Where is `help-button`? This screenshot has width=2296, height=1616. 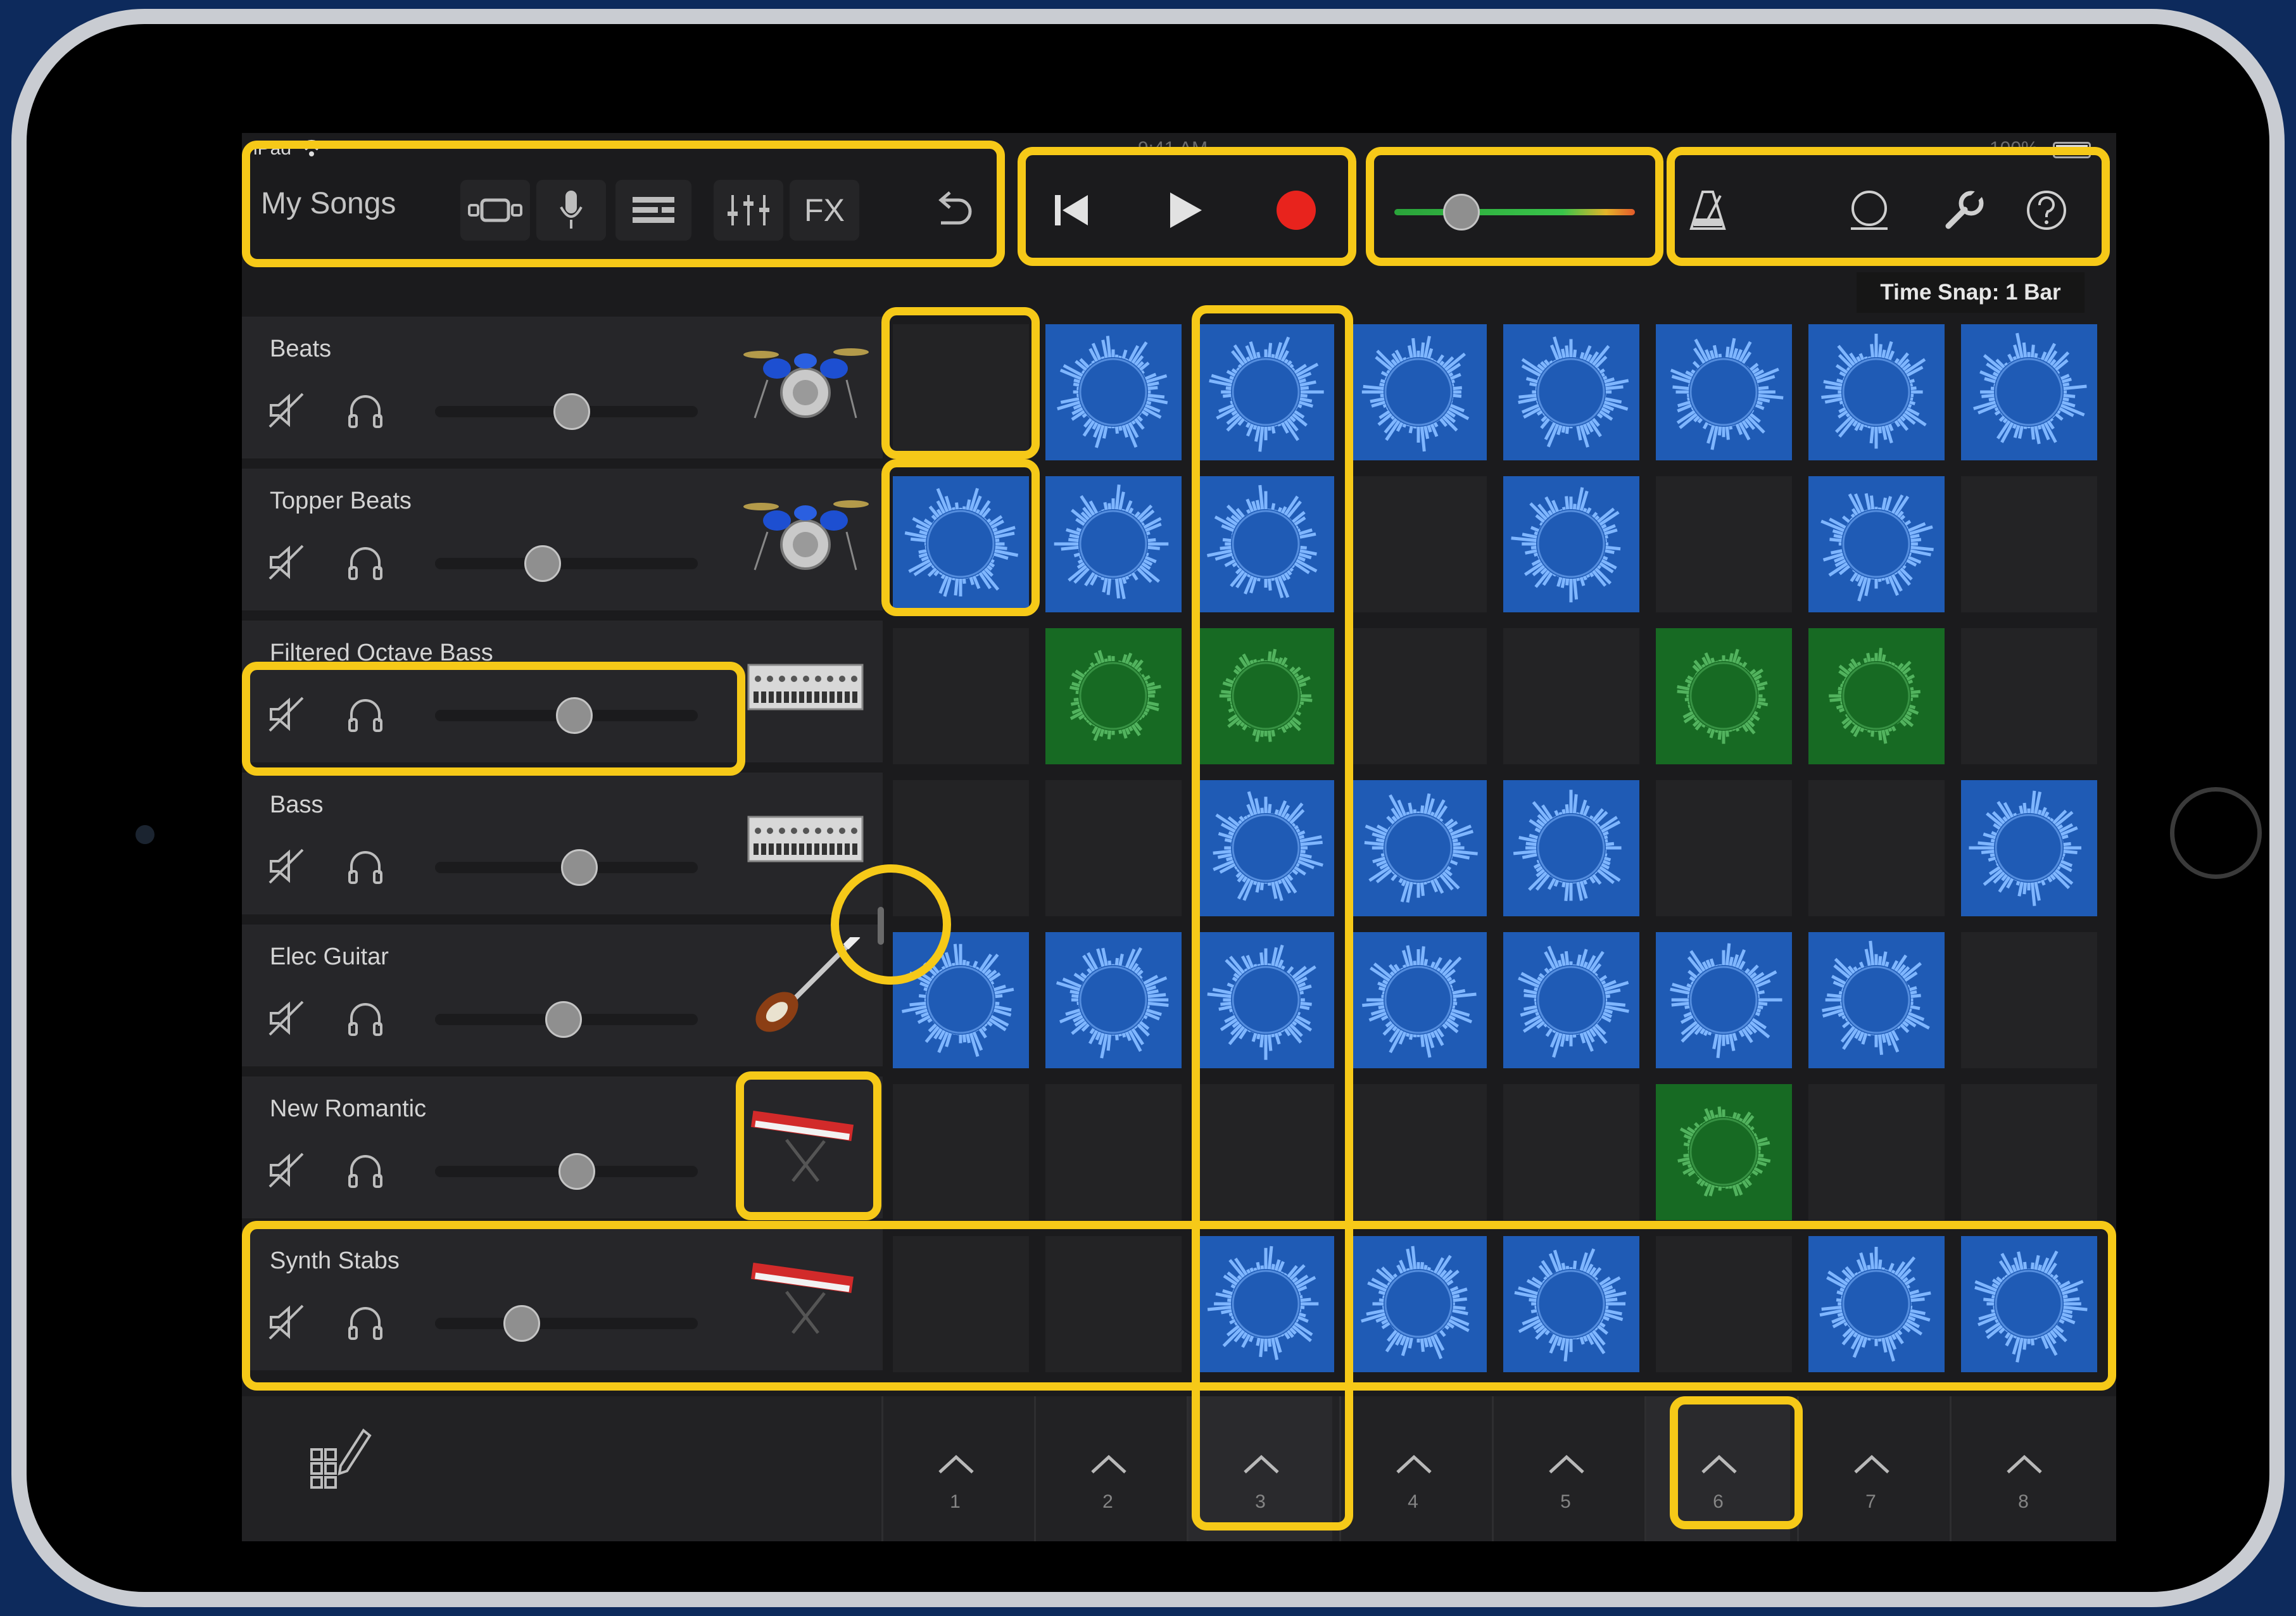 help-button is located at coordinates (2046, 210).